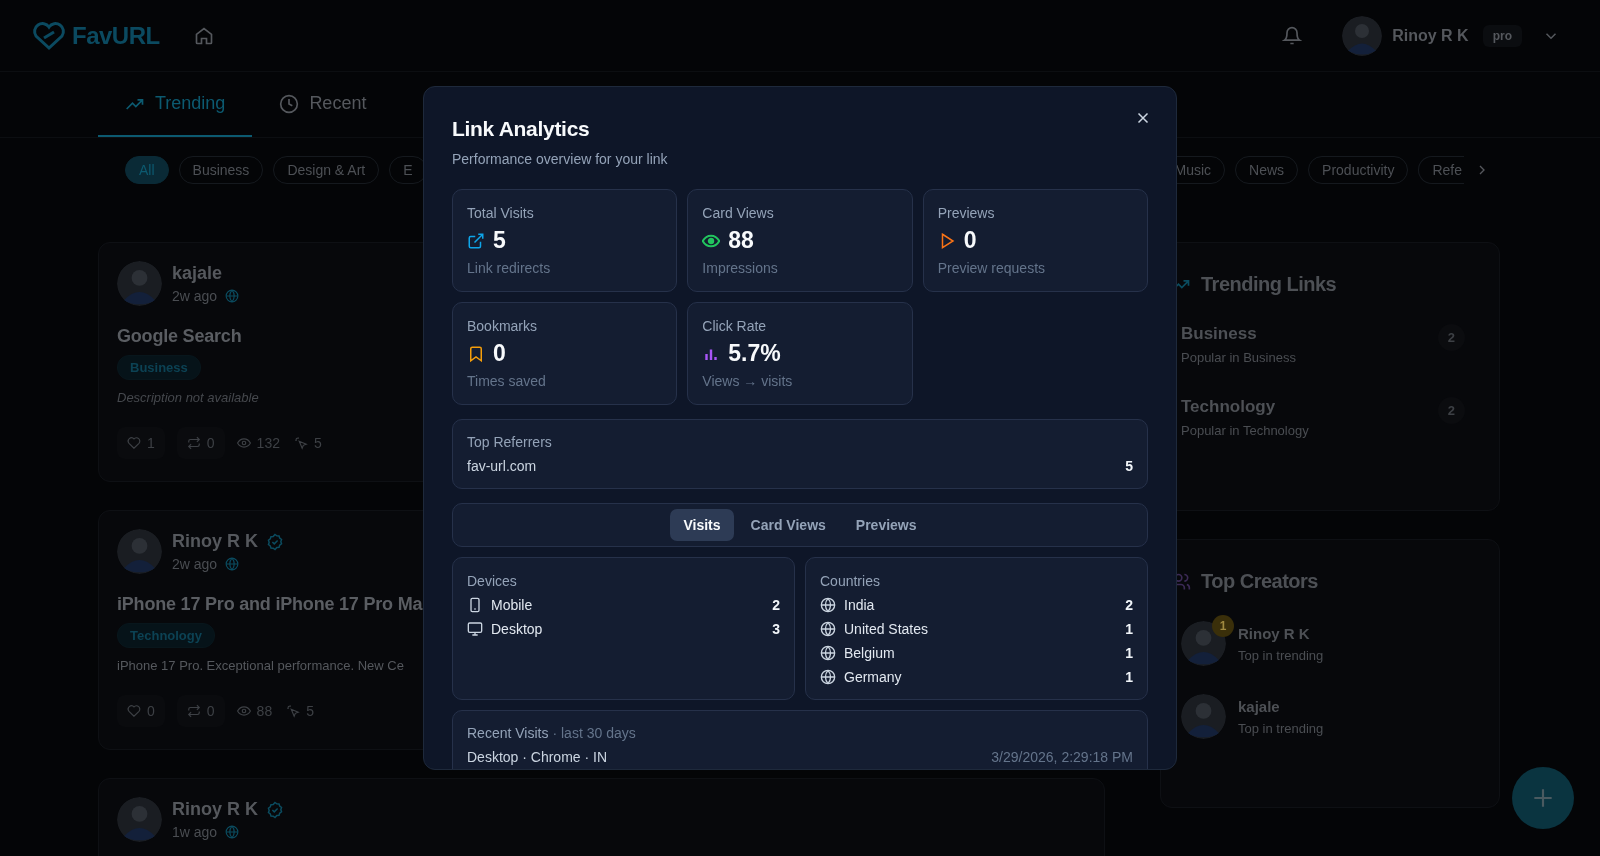 The image size is (1600, 856). What do you see at coordinates (1292, 35) in the screenshot?
I see `notification-bell-icon` at bounding box center [1292, 35].